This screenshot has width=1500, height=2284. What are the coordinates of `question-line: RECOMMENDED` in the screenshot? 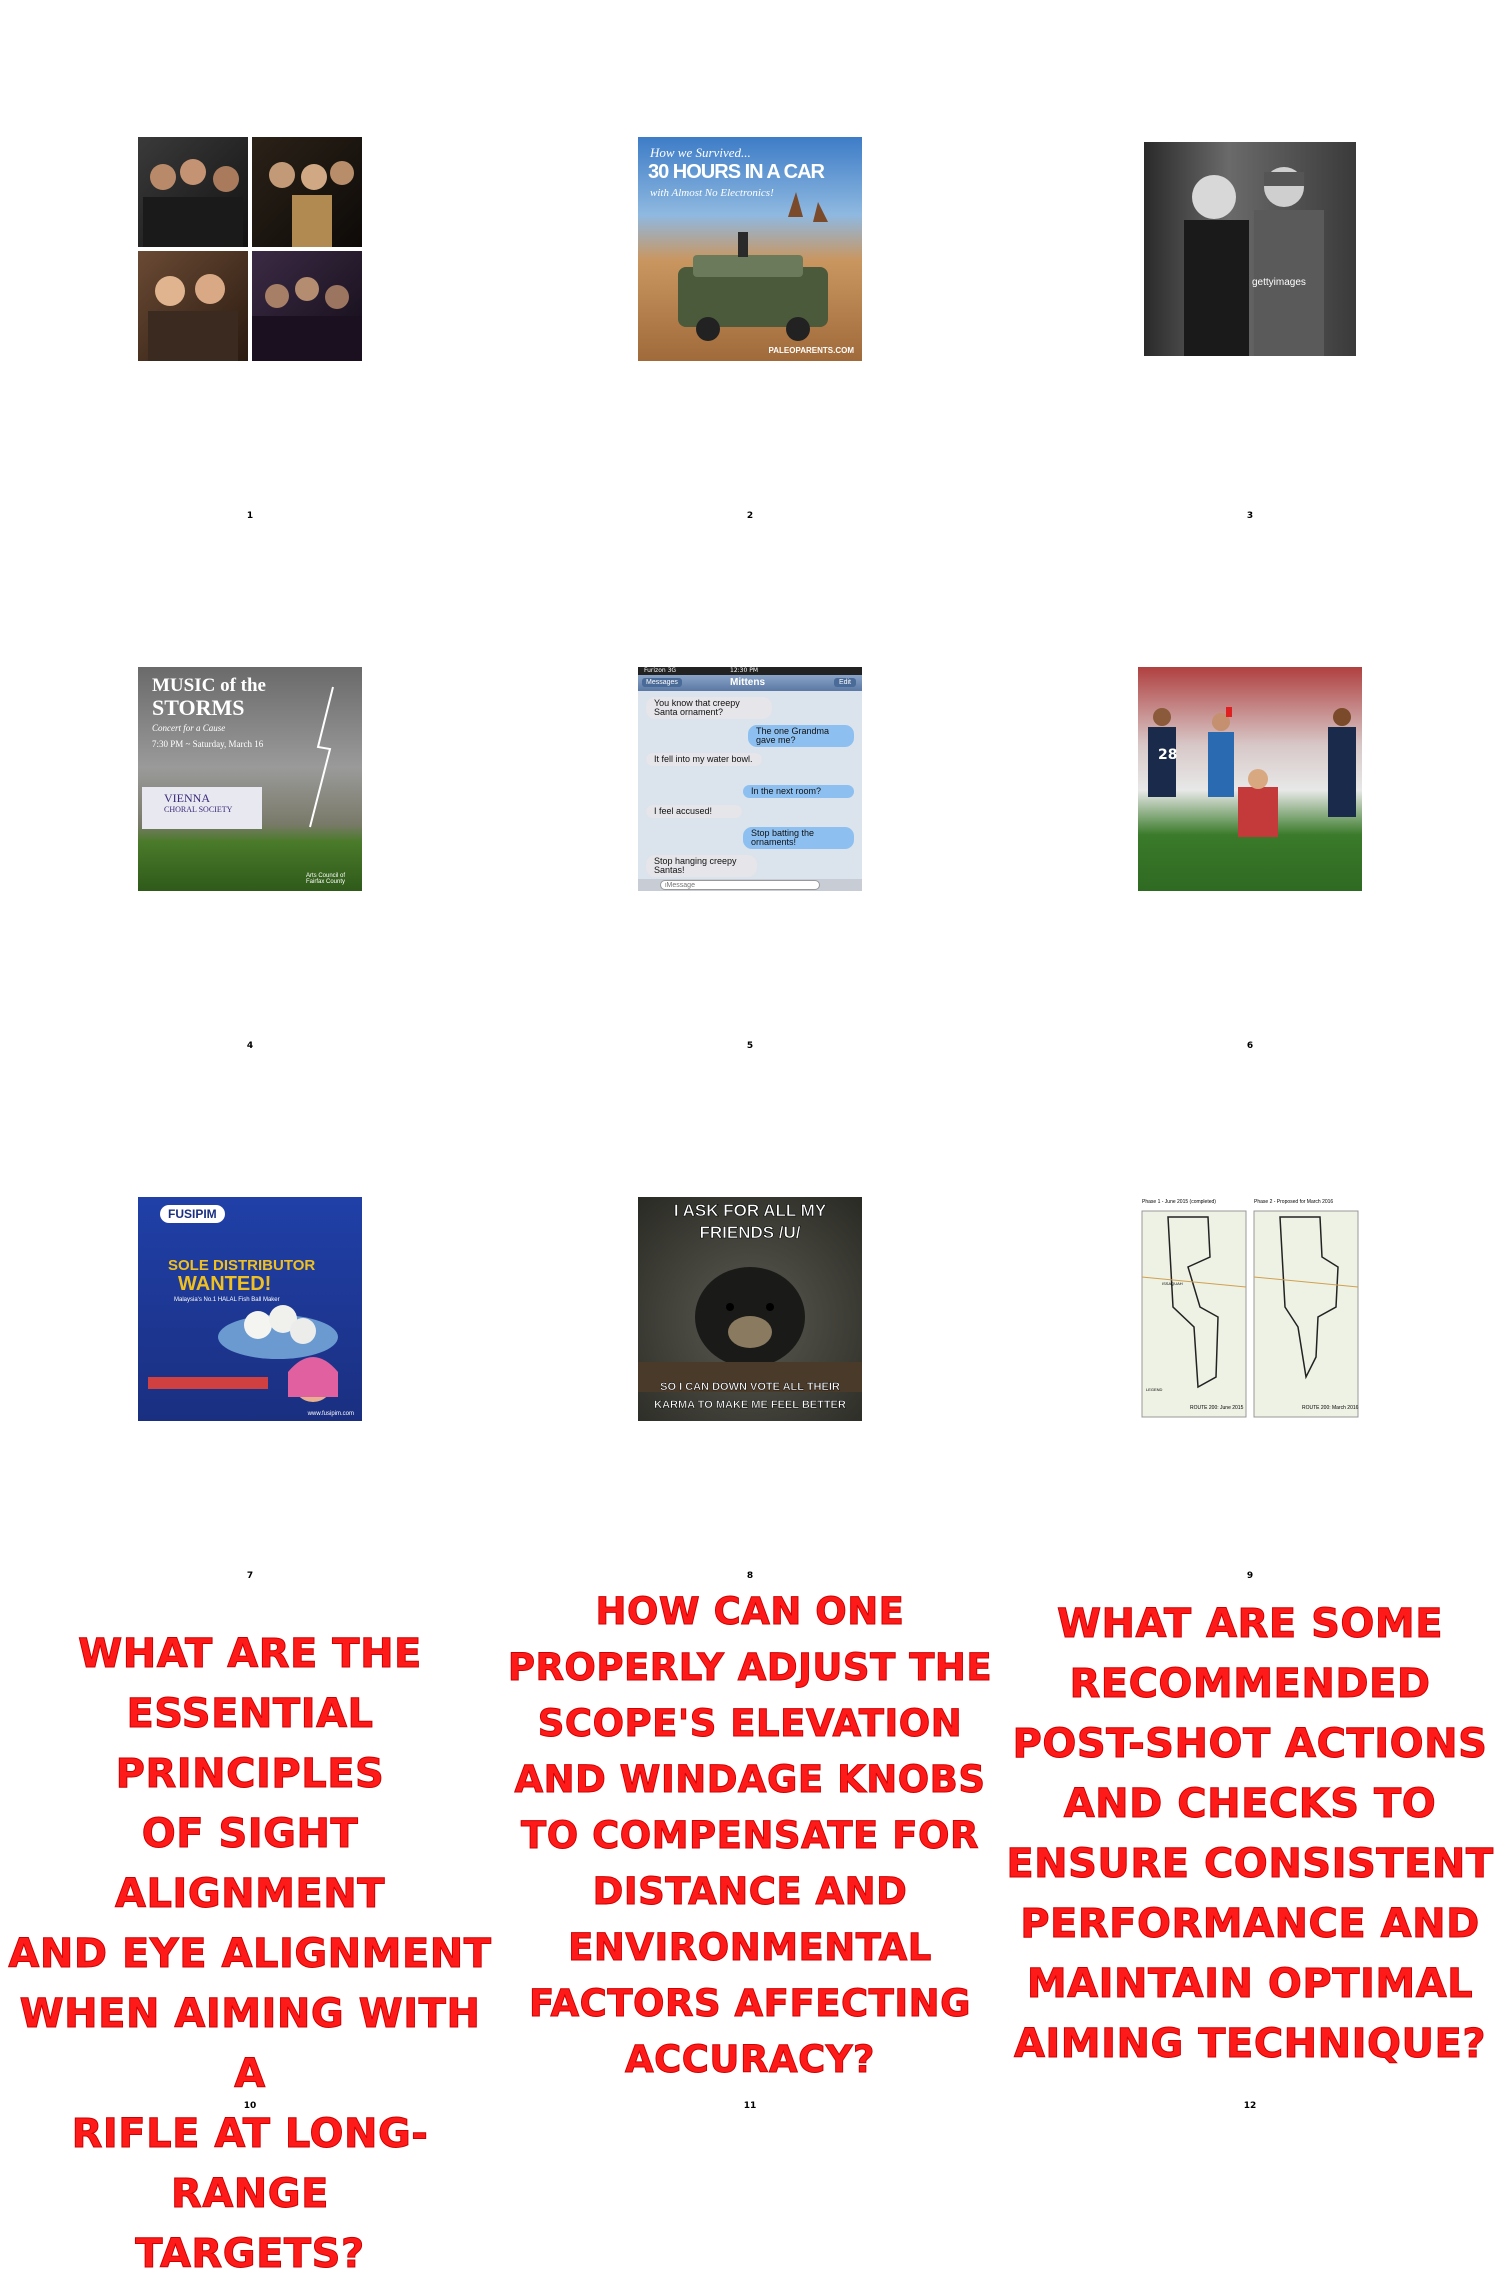 It's located at (1250, 1684).